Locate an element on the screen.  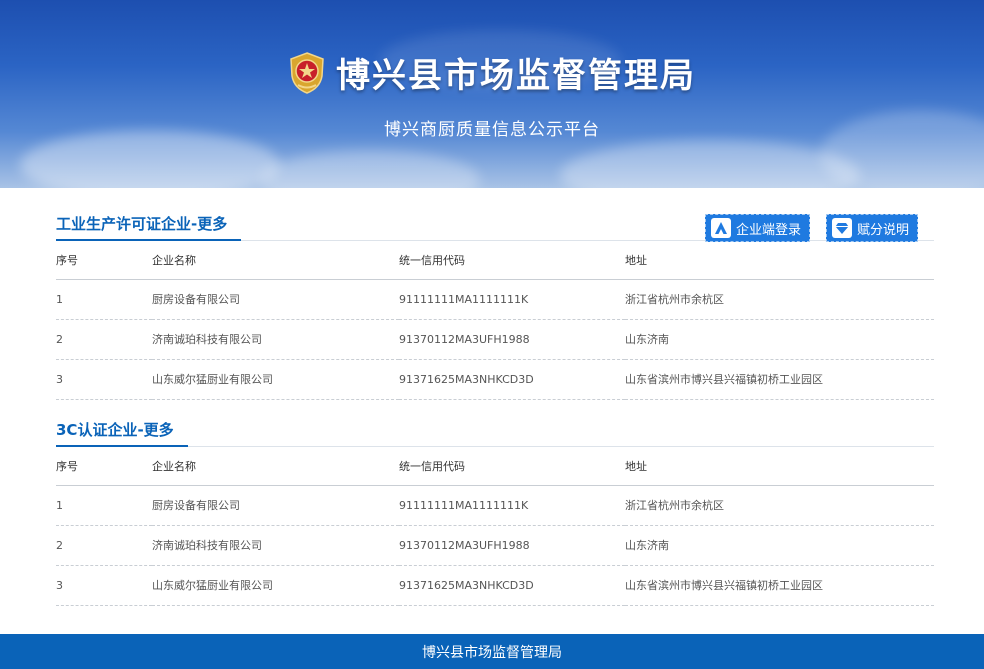
footer-text: 博兴县市场监督管理局 is located at coordinates (492, 652).